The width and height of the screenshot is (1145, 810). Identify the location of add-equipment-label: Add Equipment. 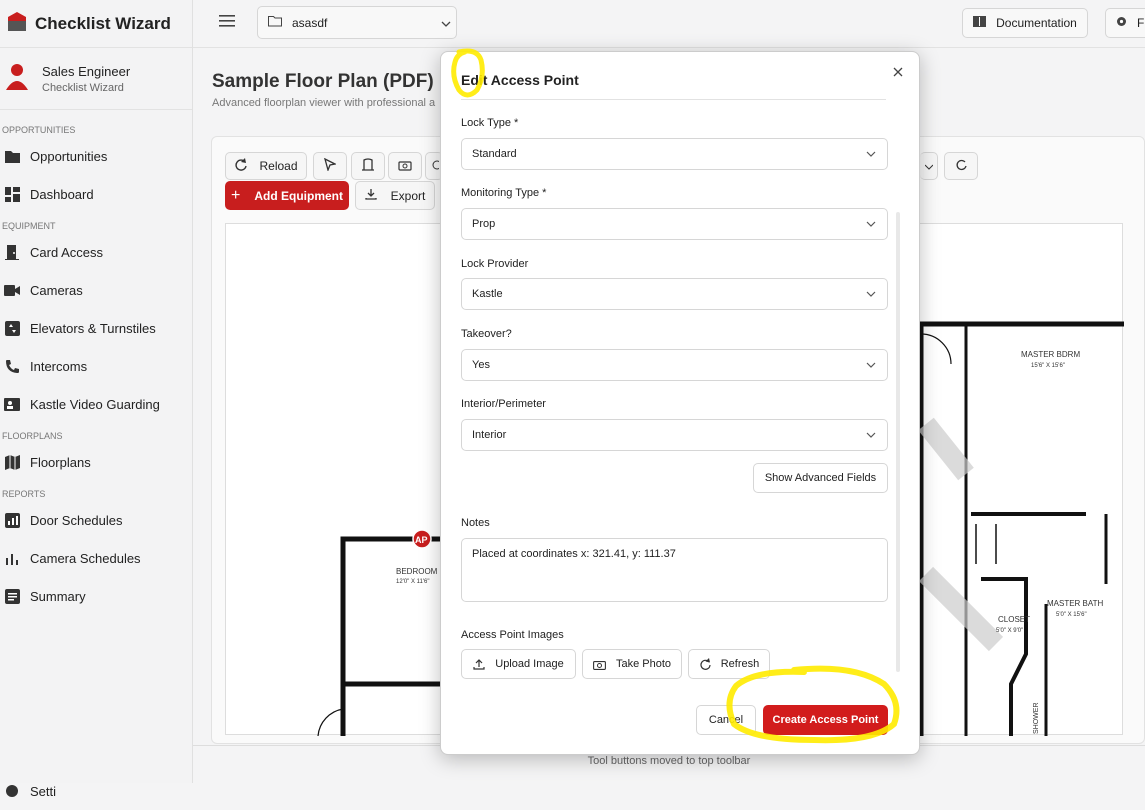
(298, 195).